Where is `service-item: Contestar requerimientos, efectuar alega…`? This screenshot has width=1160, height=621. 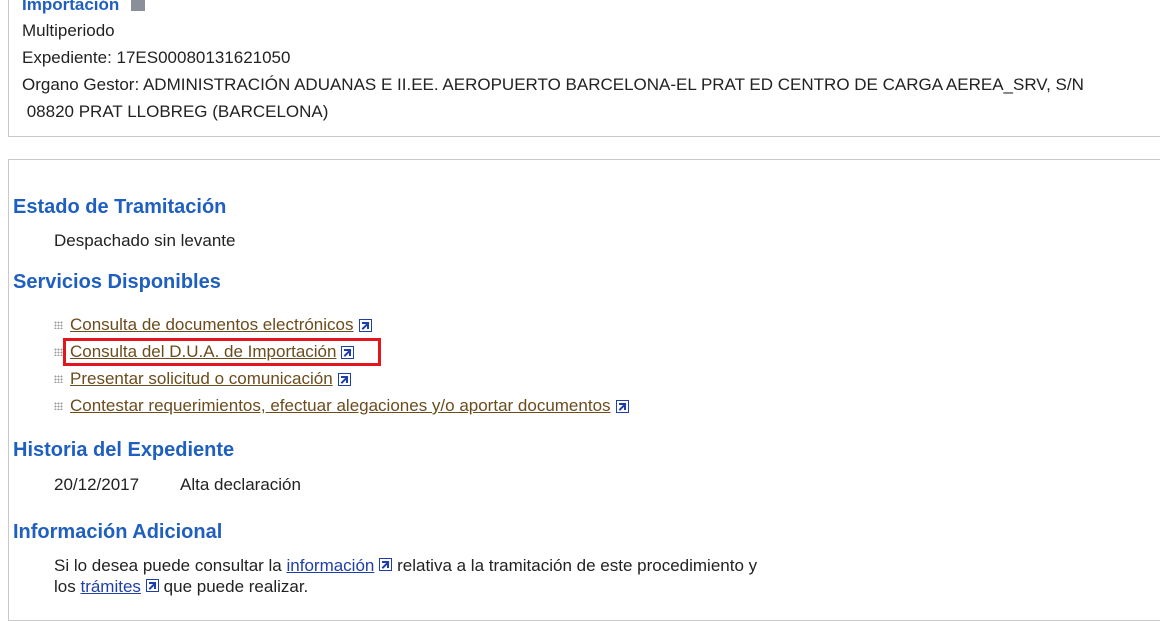
service-item: Contestar requerimientos, efectuar alega… is located at coordinates (341, 406).